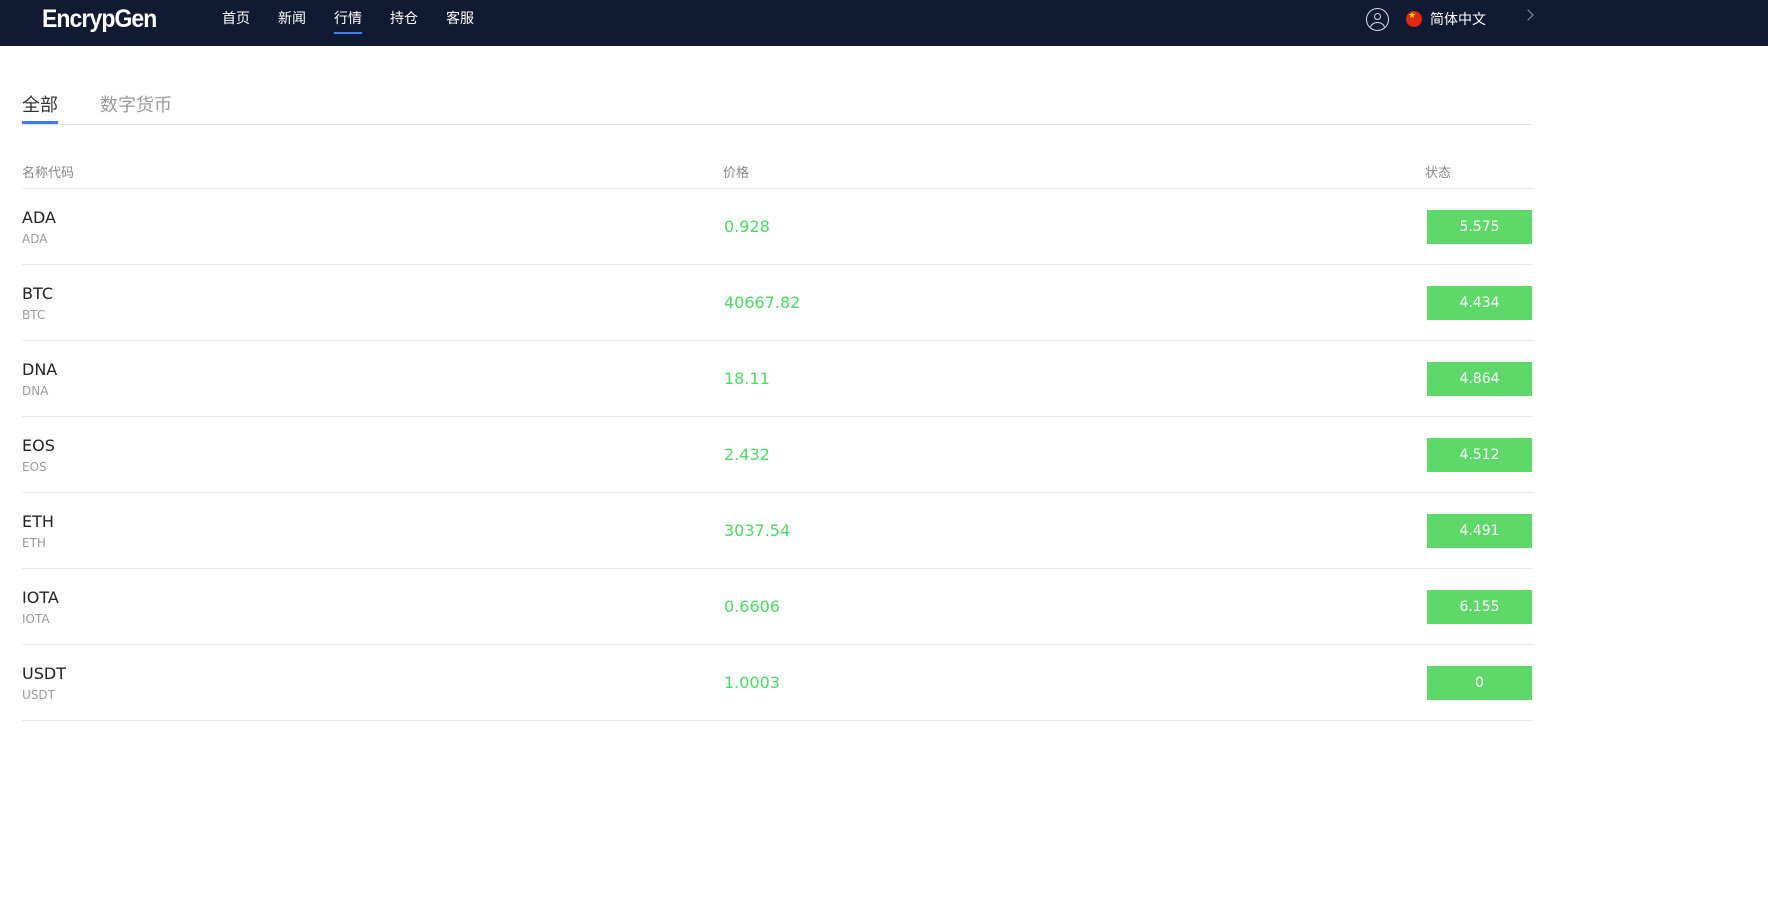  I want to click on market-tabs: 全部 数字货币, so click(777, 108).